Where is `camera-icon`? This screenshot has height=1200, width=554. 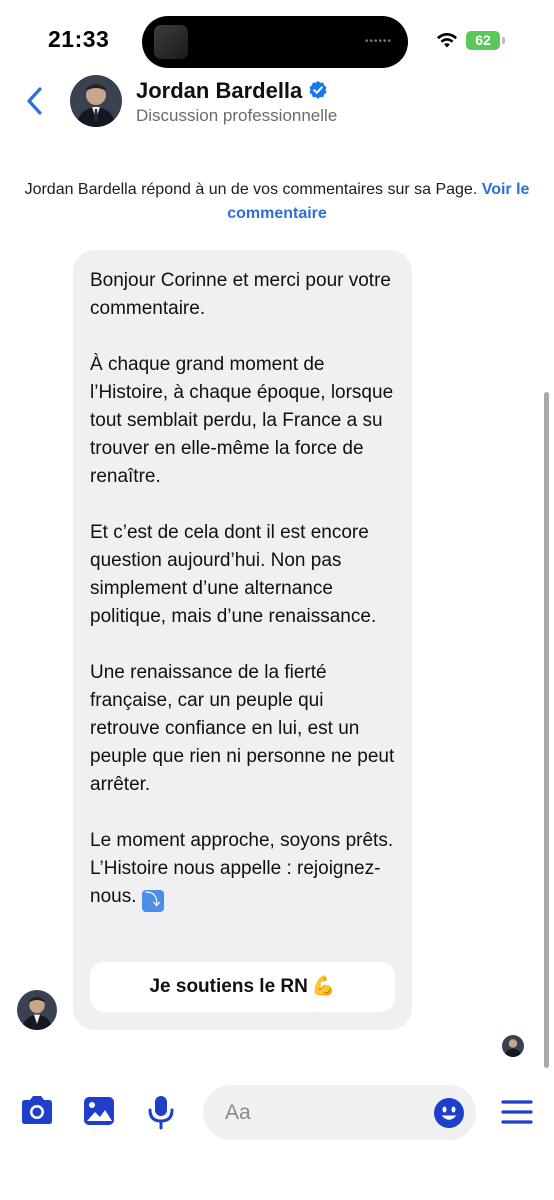 camera-icon is located at coordinates (37, 1111).